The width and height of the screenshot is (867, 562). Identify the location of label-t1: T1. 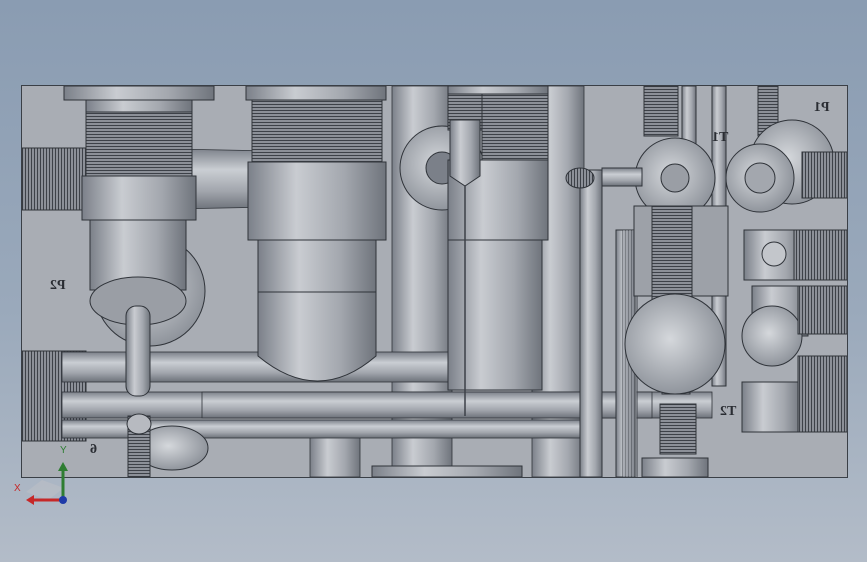
(720, 137).